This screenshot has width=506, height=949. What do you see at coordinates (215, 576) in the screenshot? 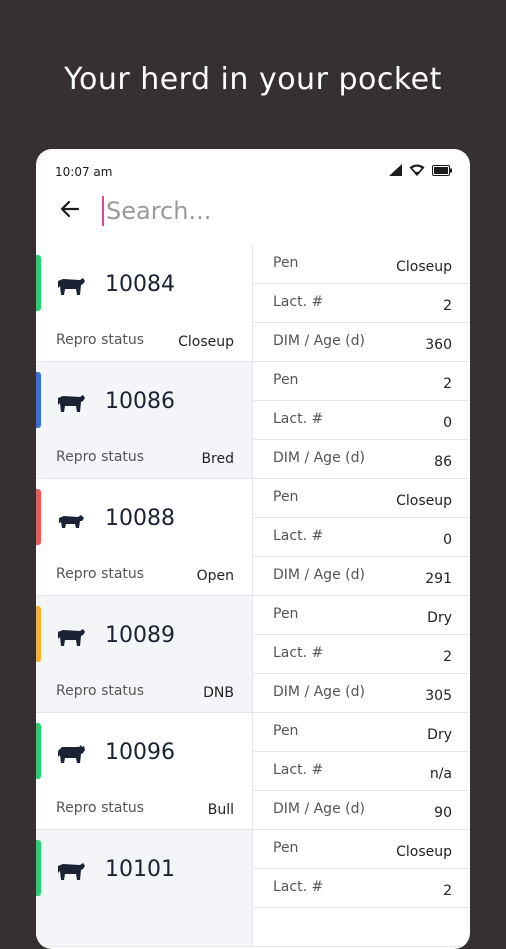
I see `repro-status-value: Open` at bounding box center [215, 576].